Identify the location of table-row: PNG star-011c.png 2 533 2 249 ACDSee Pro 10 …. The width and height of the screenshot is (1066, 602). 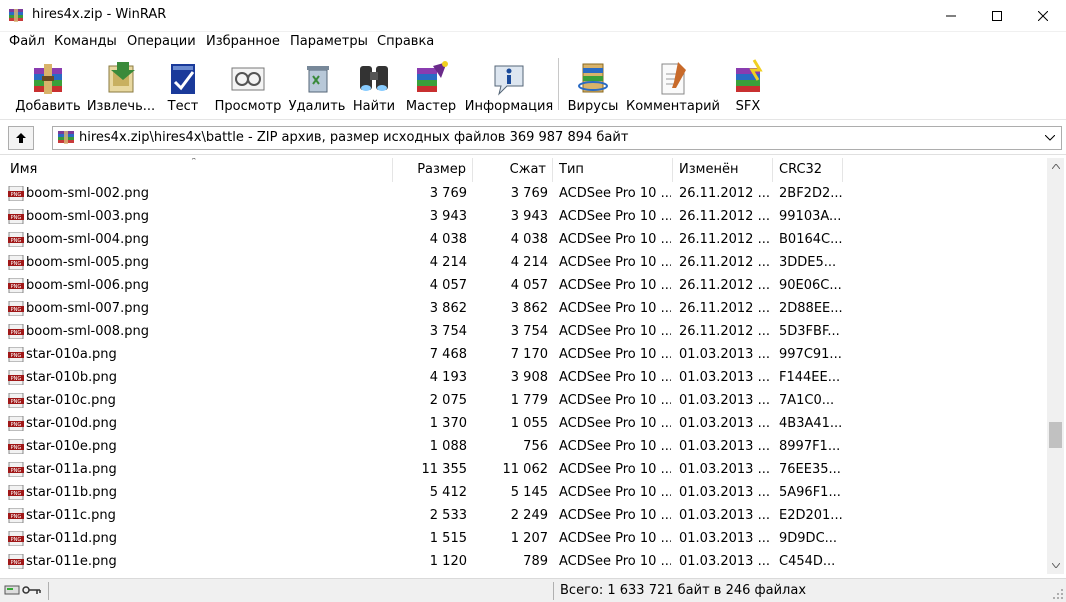
(525, 515).